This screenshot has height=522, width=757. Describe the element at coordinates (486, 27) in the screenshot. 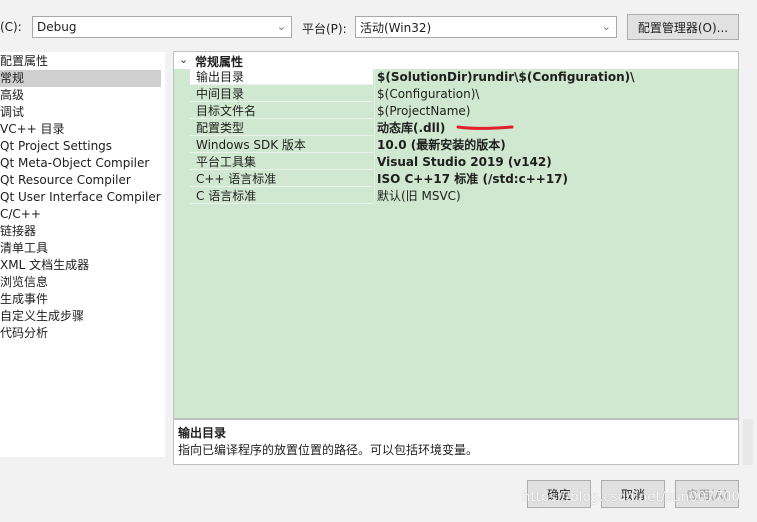

I see `platform-select: 活动(Win32) ⌄` at that location.